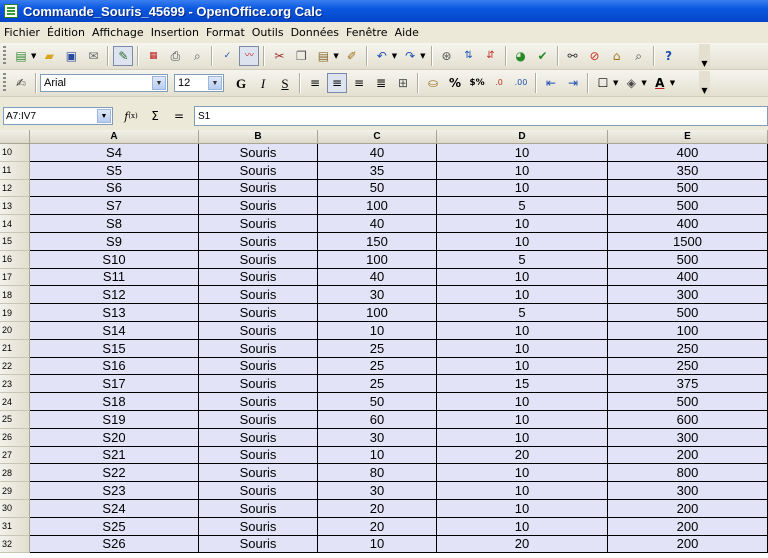 The image size is (768, 558). I want to click on row-header: 26, so click(15, 437).